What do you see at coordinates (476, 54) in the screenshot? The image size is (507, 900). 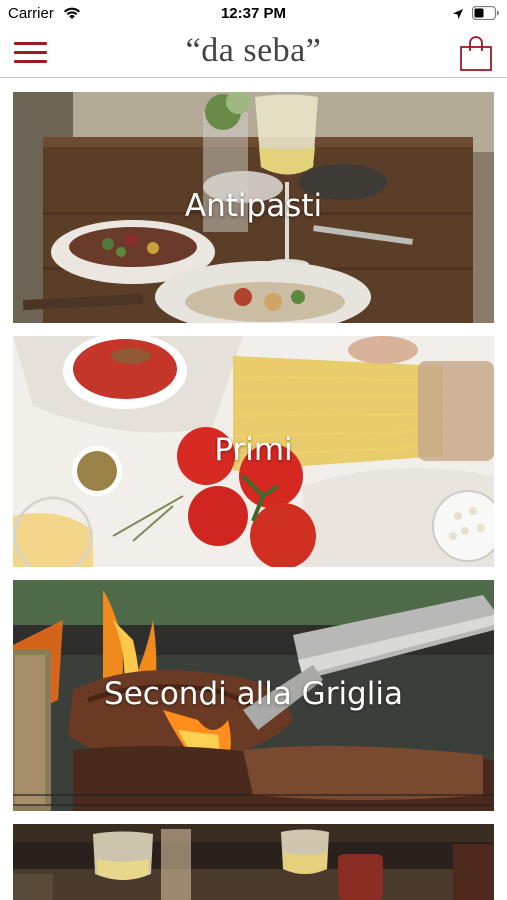 I see `shopping-bag-icon` at bounding box center [476, 54].